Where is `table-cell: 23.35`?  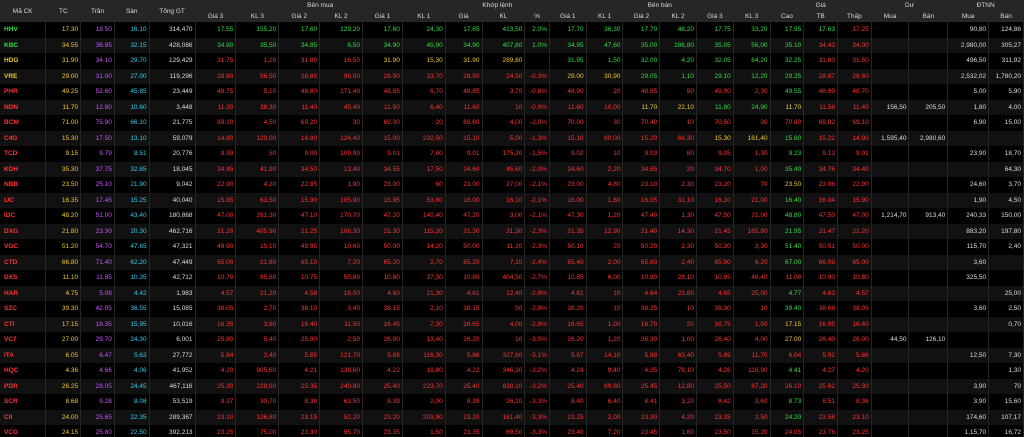
table-cell: 23.35 is located at coordinates (382, 431).